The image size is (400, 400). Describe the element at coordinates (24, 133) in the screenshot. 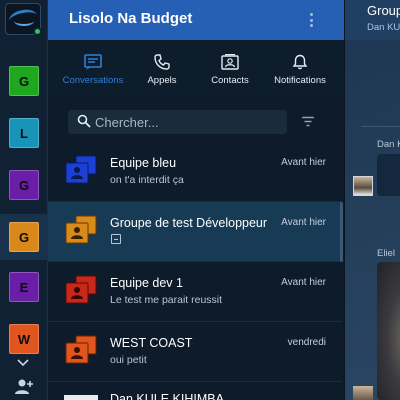

I see `rail-item-2: L` at that location.